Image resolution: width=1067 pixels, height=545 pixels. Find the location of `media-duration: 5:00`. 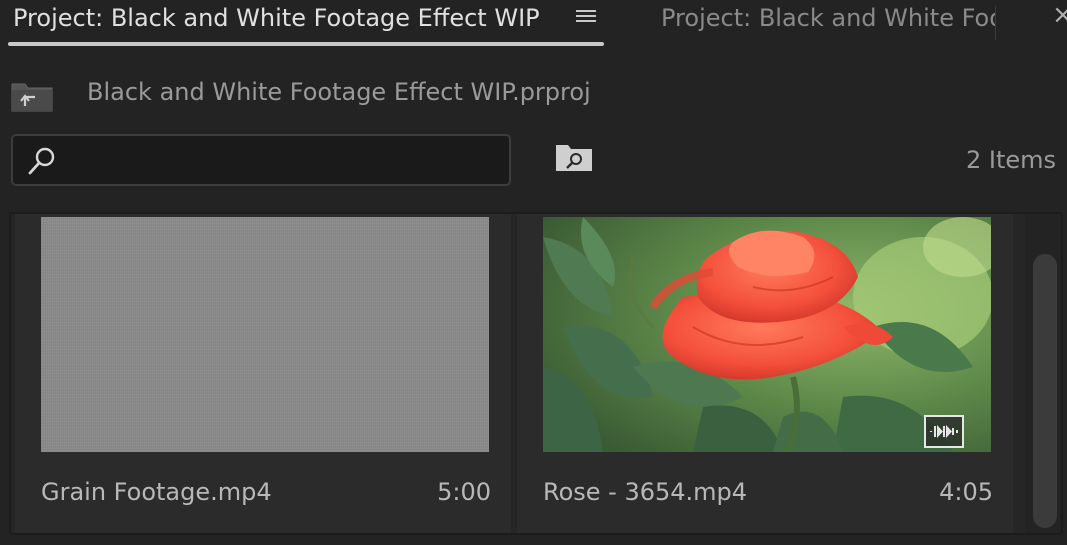

media-duration: 5:00 is located at coordinates (464, 492).